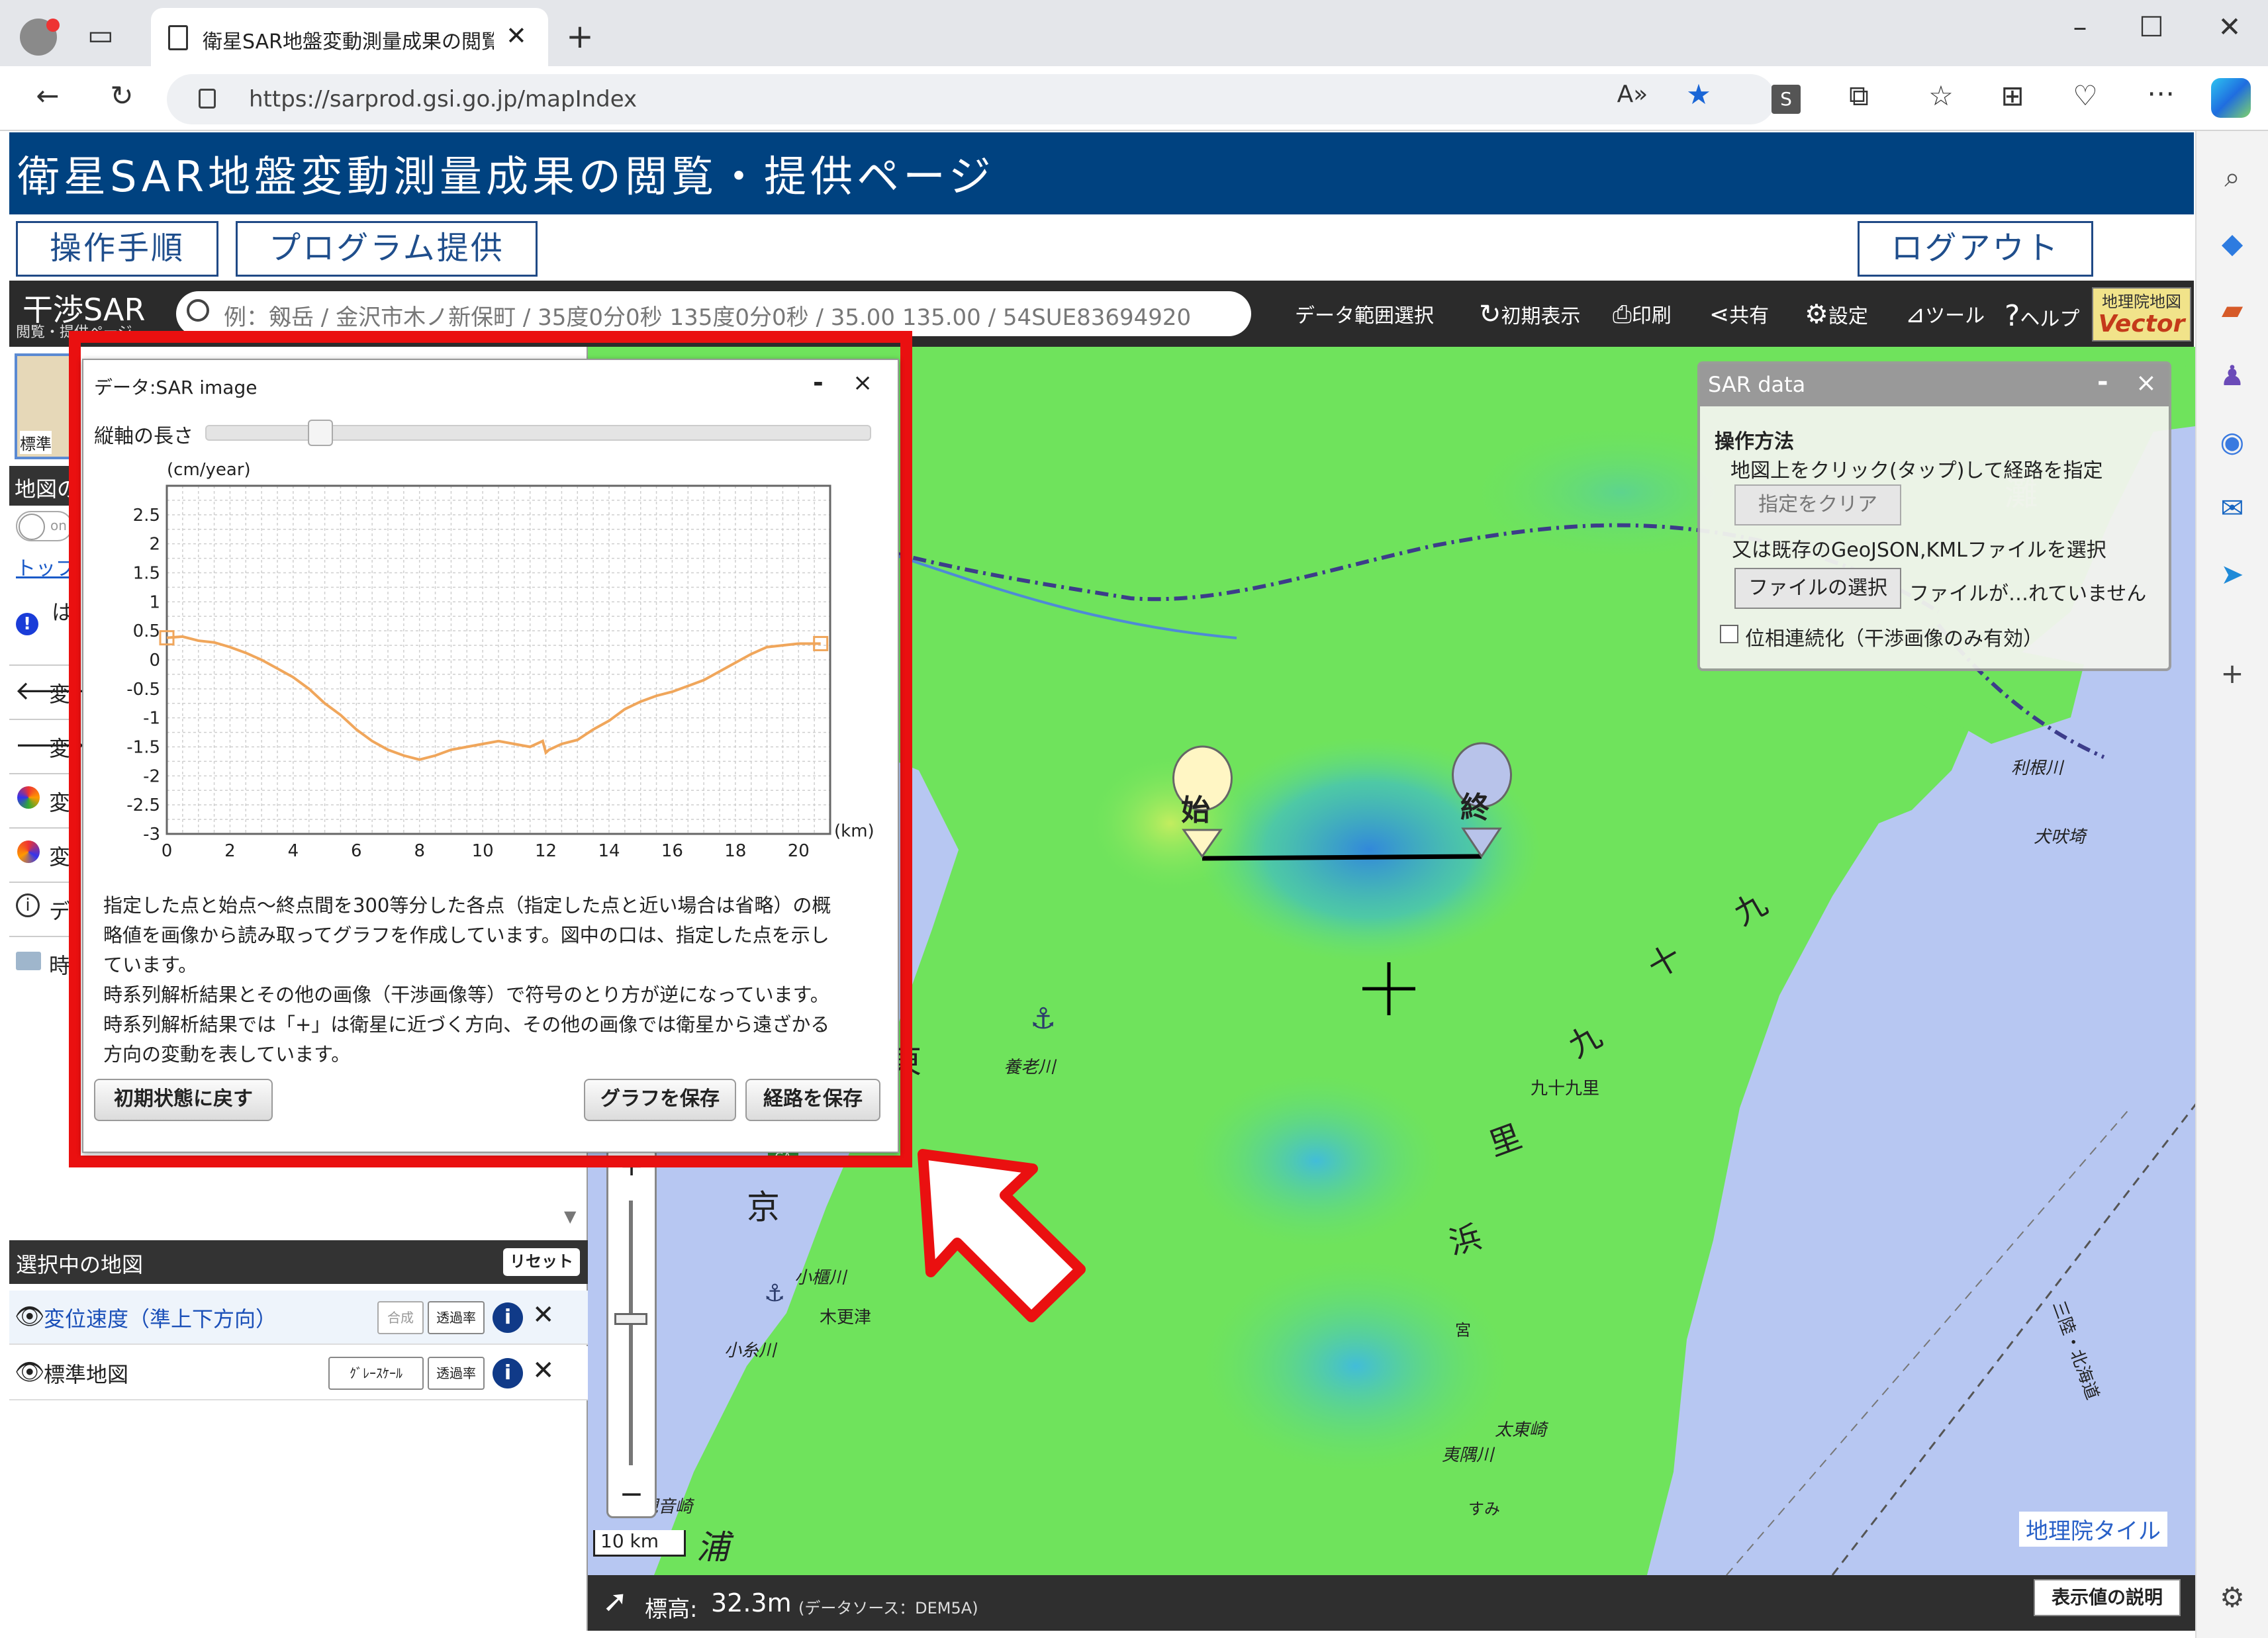 The height and width of the screenshot is (1638, 2268). What do you see at coordinates (735, 851) in the screenshot?
I see `x-tick-label: 18` at bounding box center [735, 851].